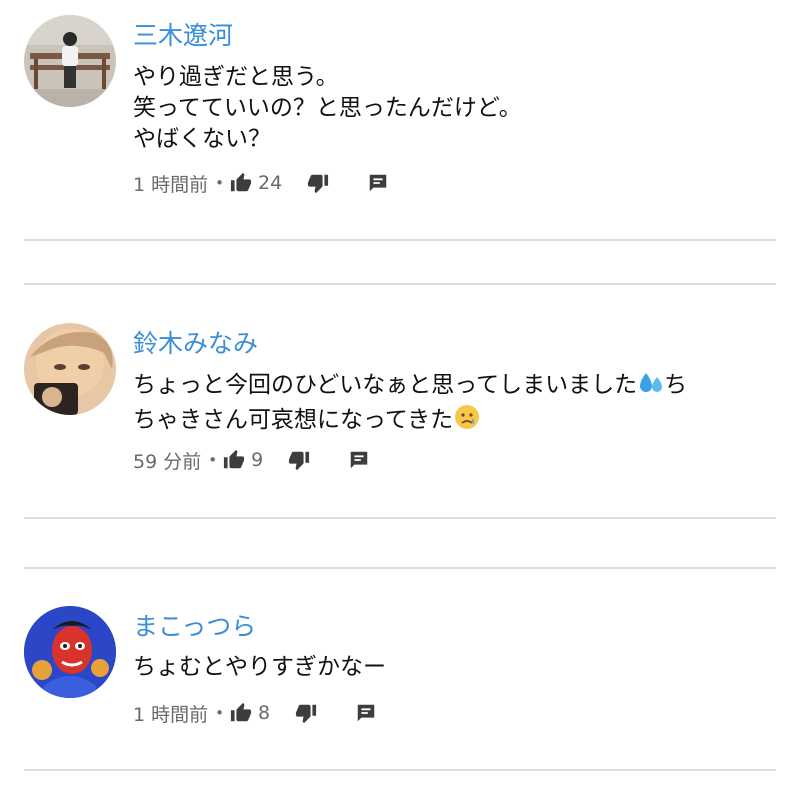 This screenshot has height=800, width=800. What do you see at coordinates (676, 385) in the screenshot?
I see `comment-text-segment: ち` at bounding box center [676, 385].